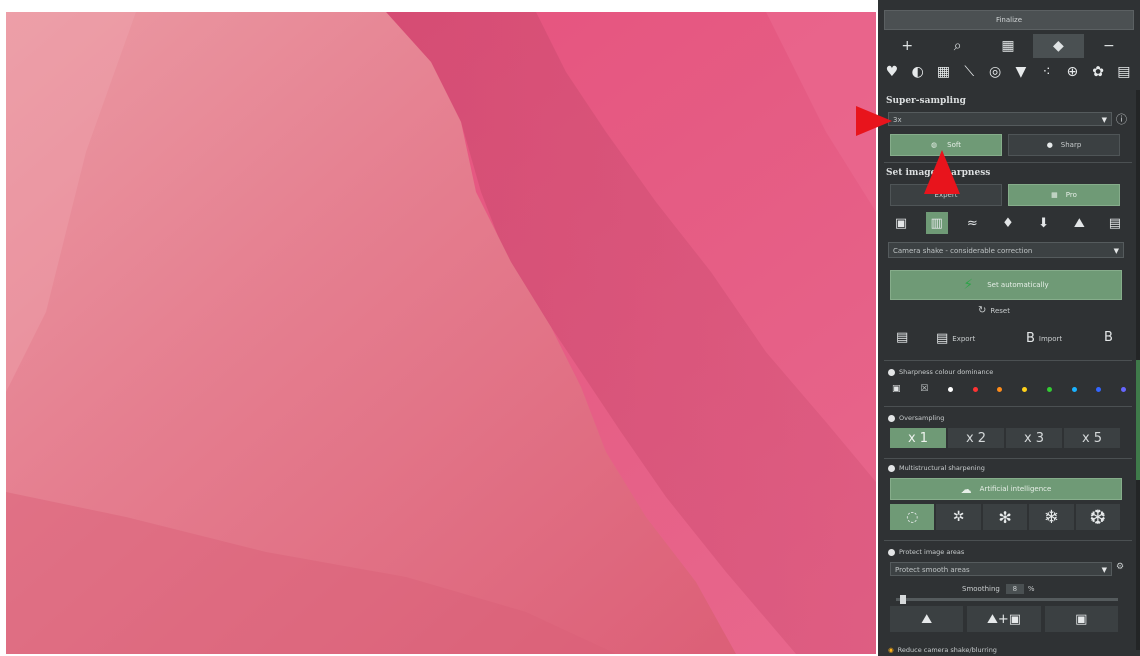 This screenshot has height=656, width=1140. I want to click on blue-dot, so click(1099, 389).